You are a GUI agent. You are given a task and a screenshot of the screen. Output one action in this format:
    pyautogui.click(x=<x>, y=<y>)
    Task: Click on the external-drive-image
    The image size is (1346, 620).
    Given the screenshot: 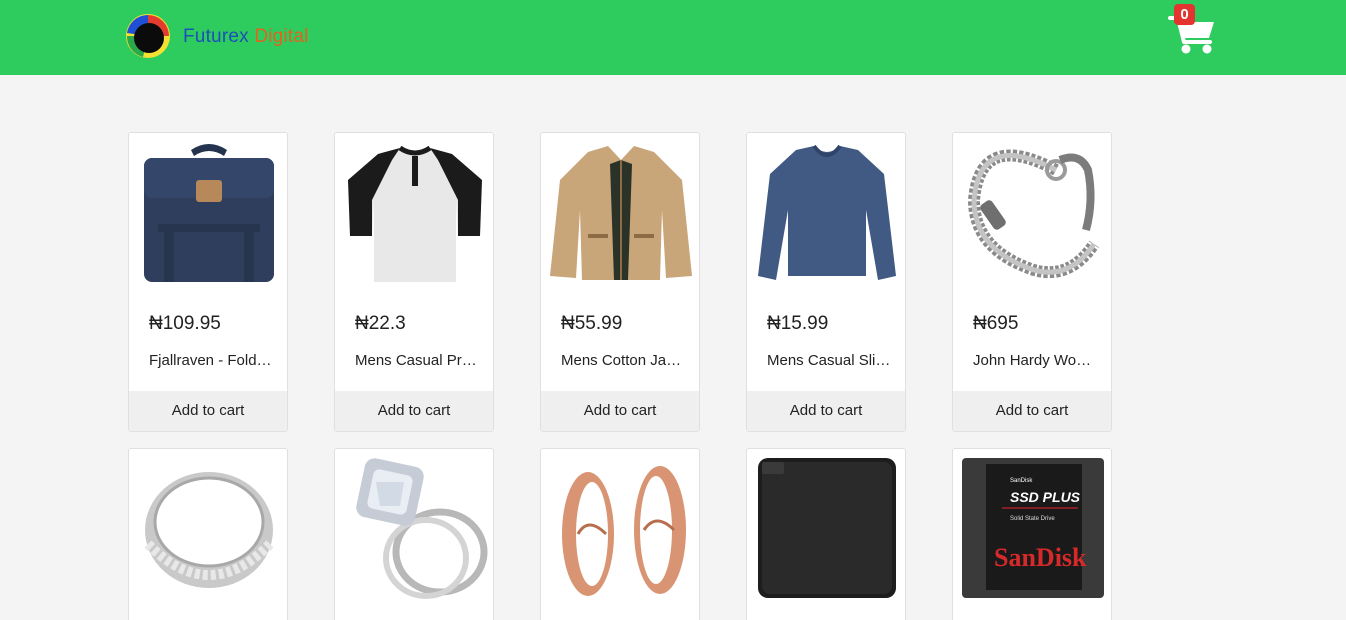 What is the action you would take?
    pyautogui.click(x=827, y=529)
    